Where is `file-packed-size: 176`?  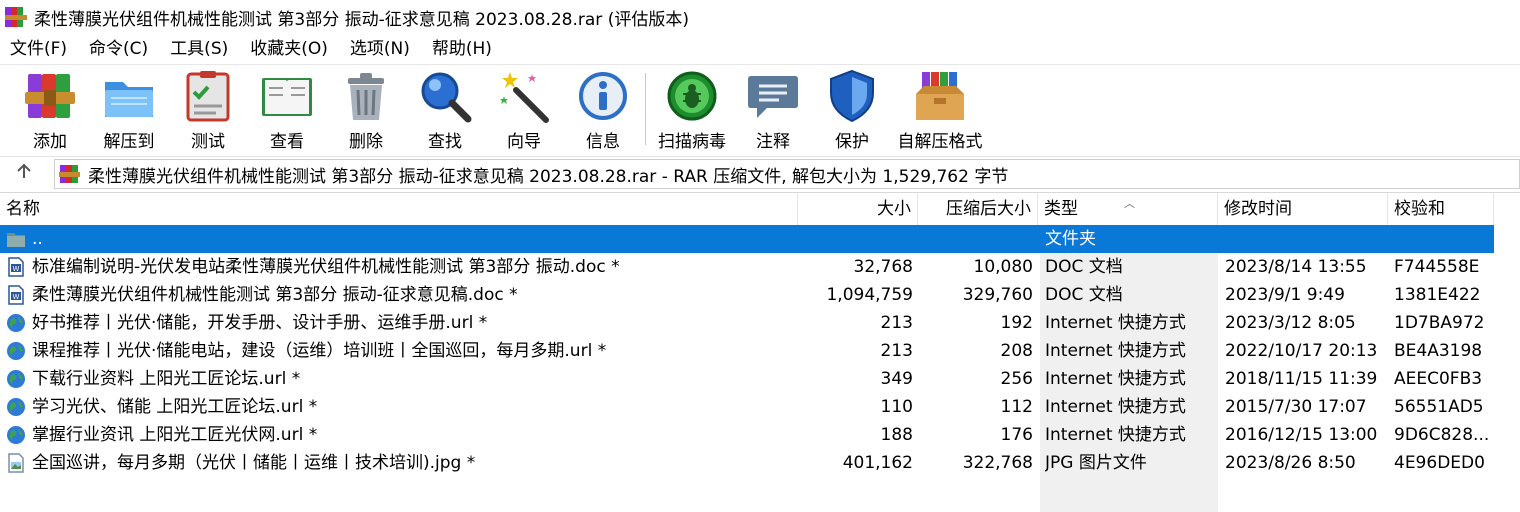
file-packed-size: 176 is located at coordinates (1016, 435).